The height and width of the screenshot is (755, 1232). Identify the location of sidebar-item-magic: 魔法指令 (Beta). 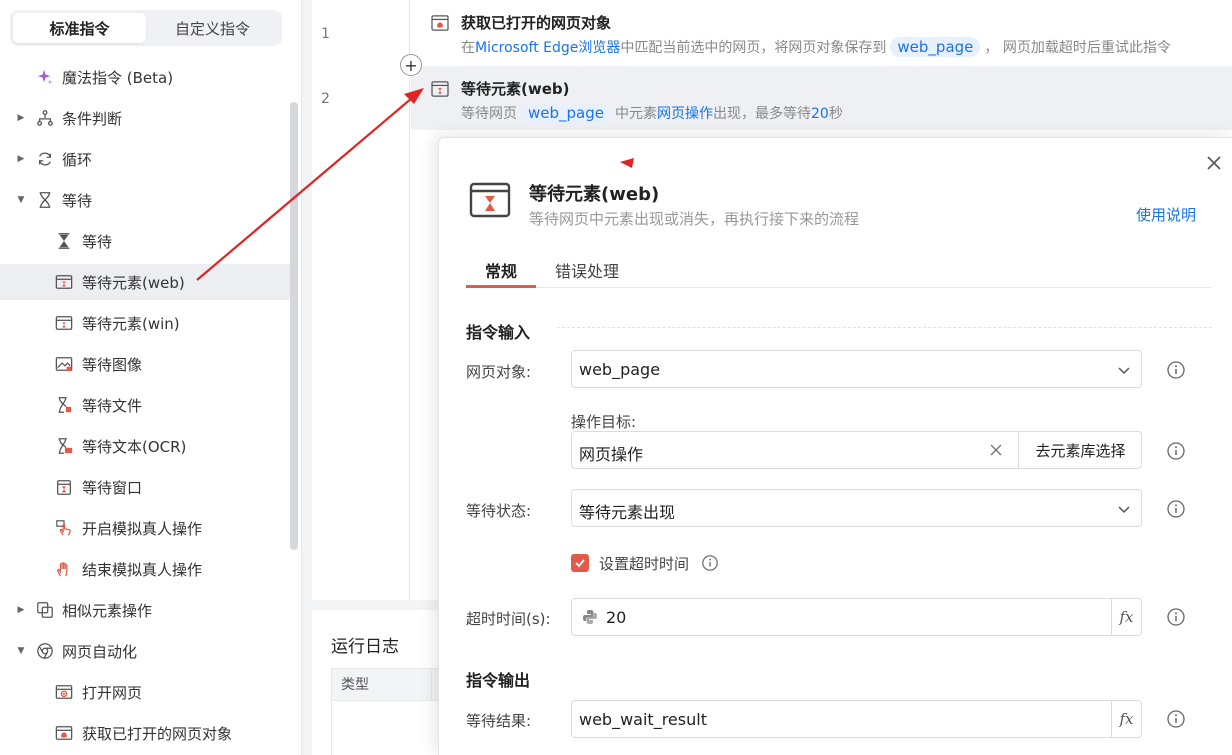
(145, 77).